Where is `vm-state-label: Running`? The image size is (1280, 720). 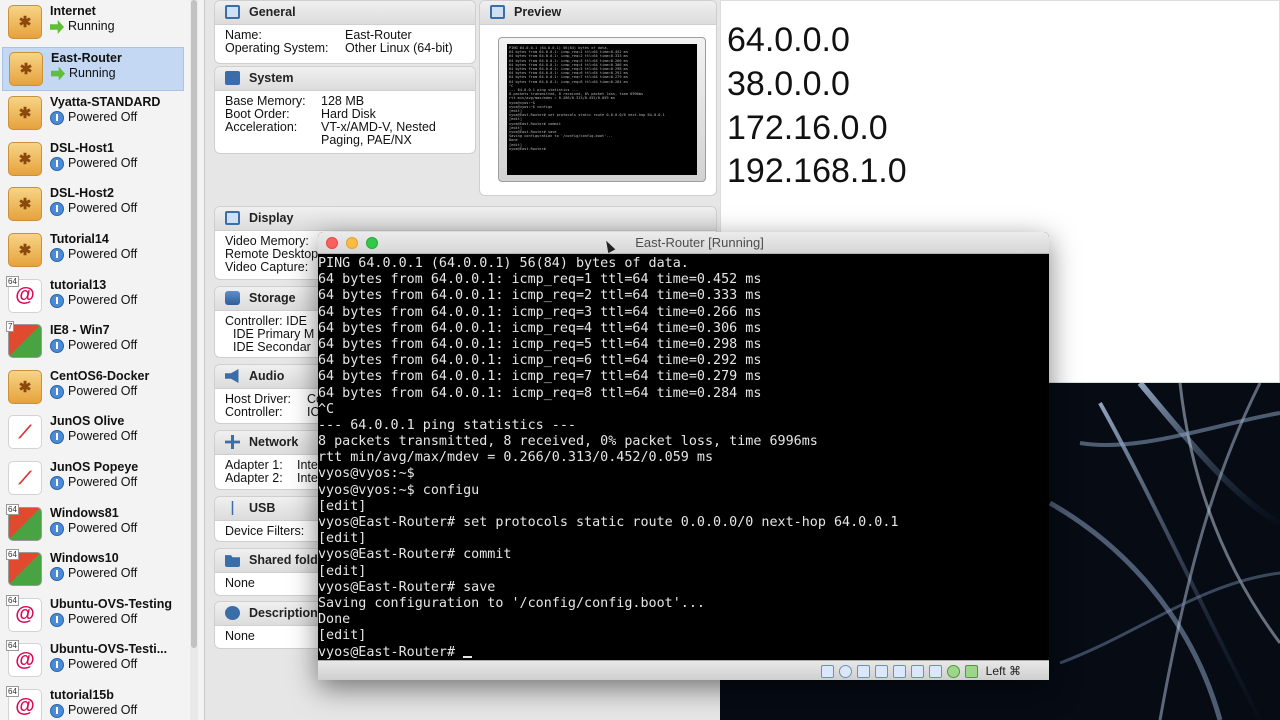 vm-state-label: Running is located at coordinates (92, 72).